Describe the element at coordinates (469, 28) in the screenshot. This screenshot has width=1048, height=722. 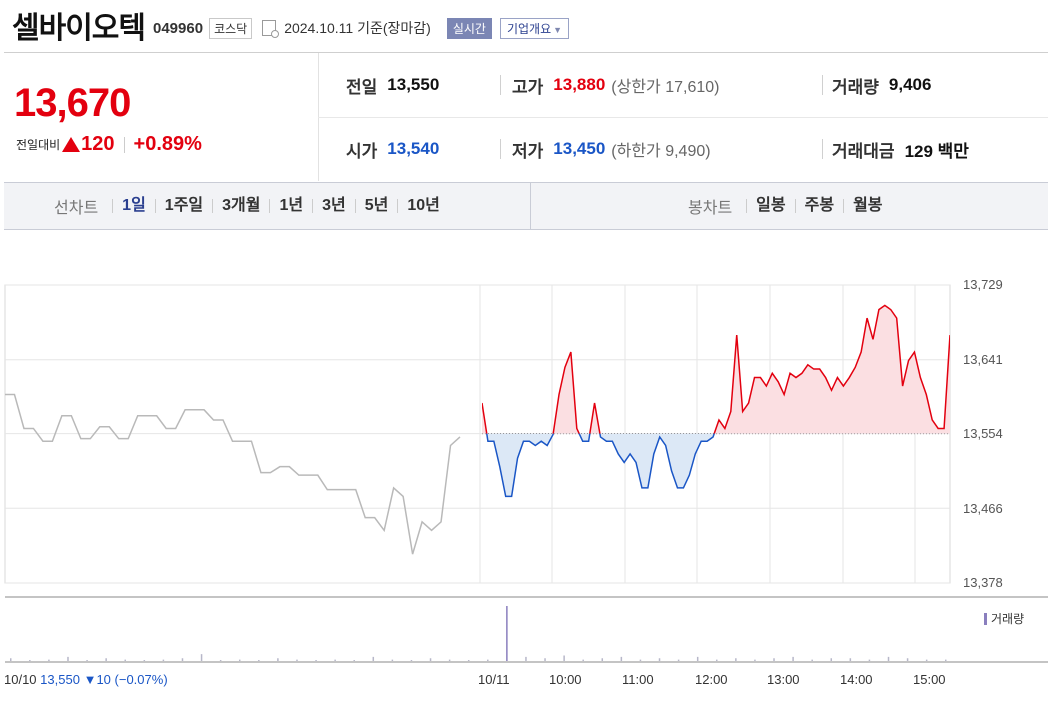
I see `realtime-button: 실시간` at that location.